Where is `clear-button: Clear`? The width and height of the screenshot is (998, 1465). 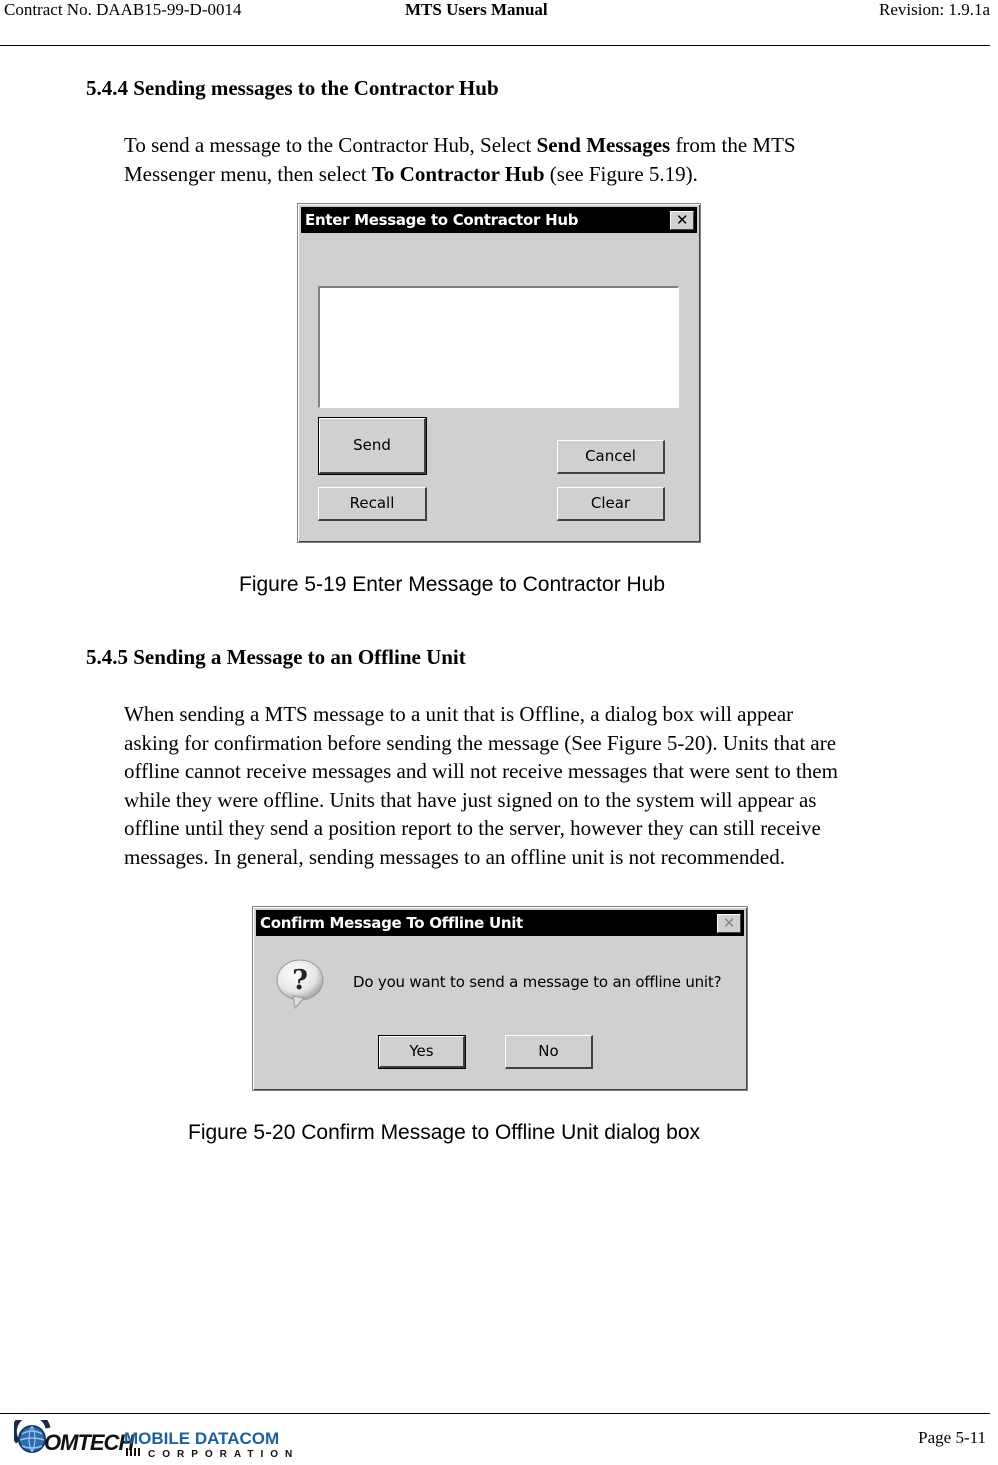
clear-button: Clear is located at coordinates (611, 504).